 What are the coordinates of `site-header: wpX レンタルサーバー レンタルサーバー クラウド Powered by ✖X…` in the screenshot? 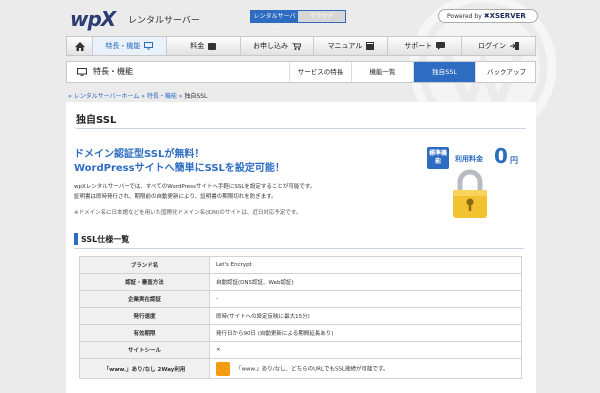 It's located at (300, 18).